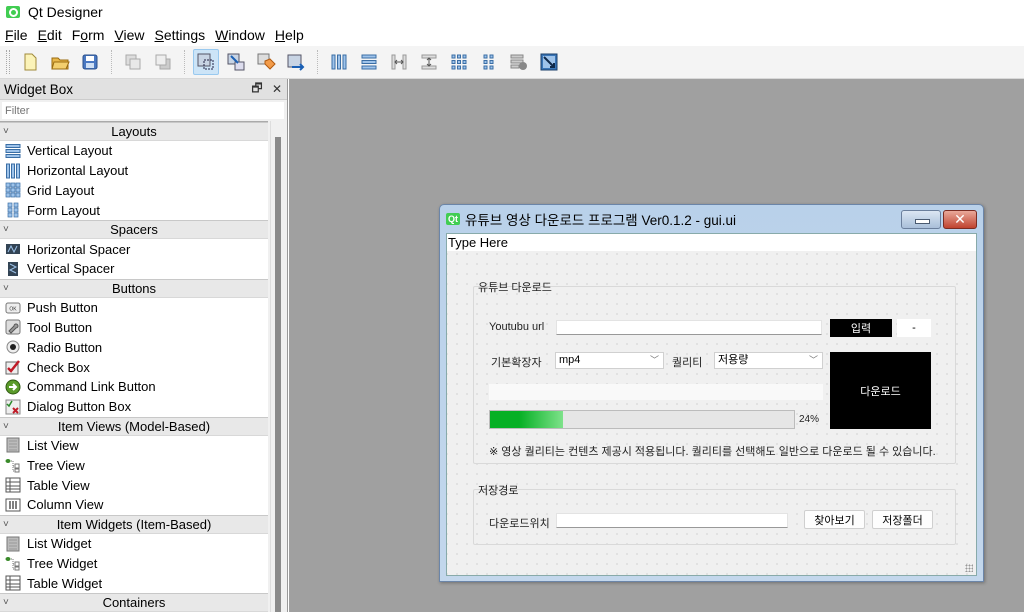 This screenshot has width=1024, height=612. I want to click on category-item-views-model-based: ˅ Item Views (Model-Based), so click(134, 426).